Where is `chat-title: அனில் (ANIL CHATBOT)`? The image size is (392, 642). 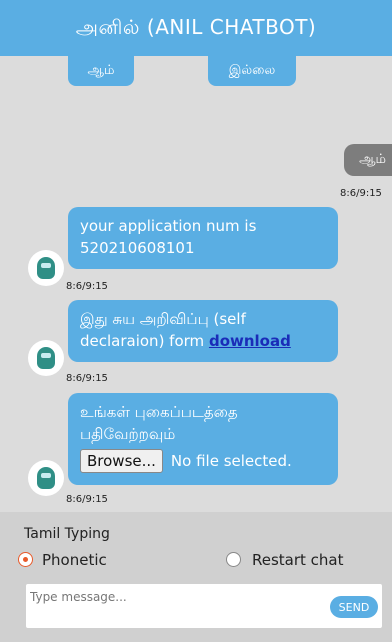
chat-title: அனில் (ANIL CHATBOT) is located at coordinates (196, 26).